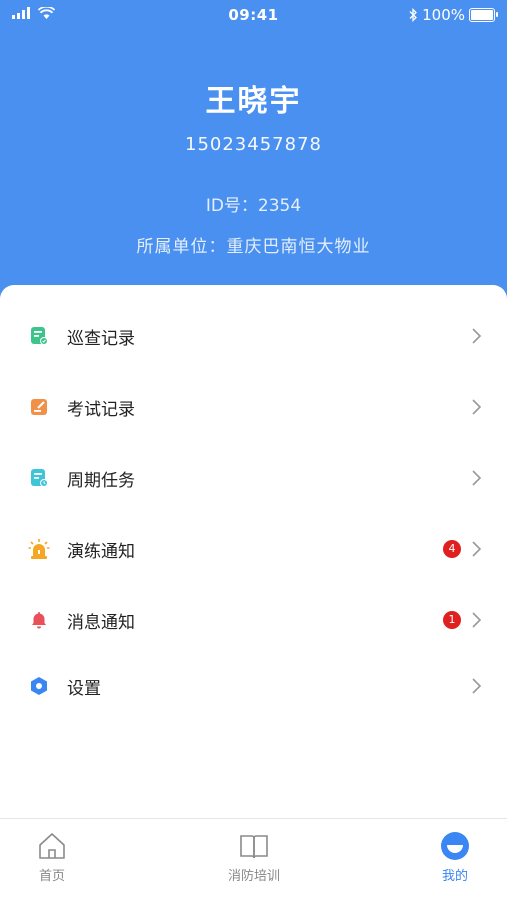  I want to click on menu-item-settings: 设置, so click(253, 686).